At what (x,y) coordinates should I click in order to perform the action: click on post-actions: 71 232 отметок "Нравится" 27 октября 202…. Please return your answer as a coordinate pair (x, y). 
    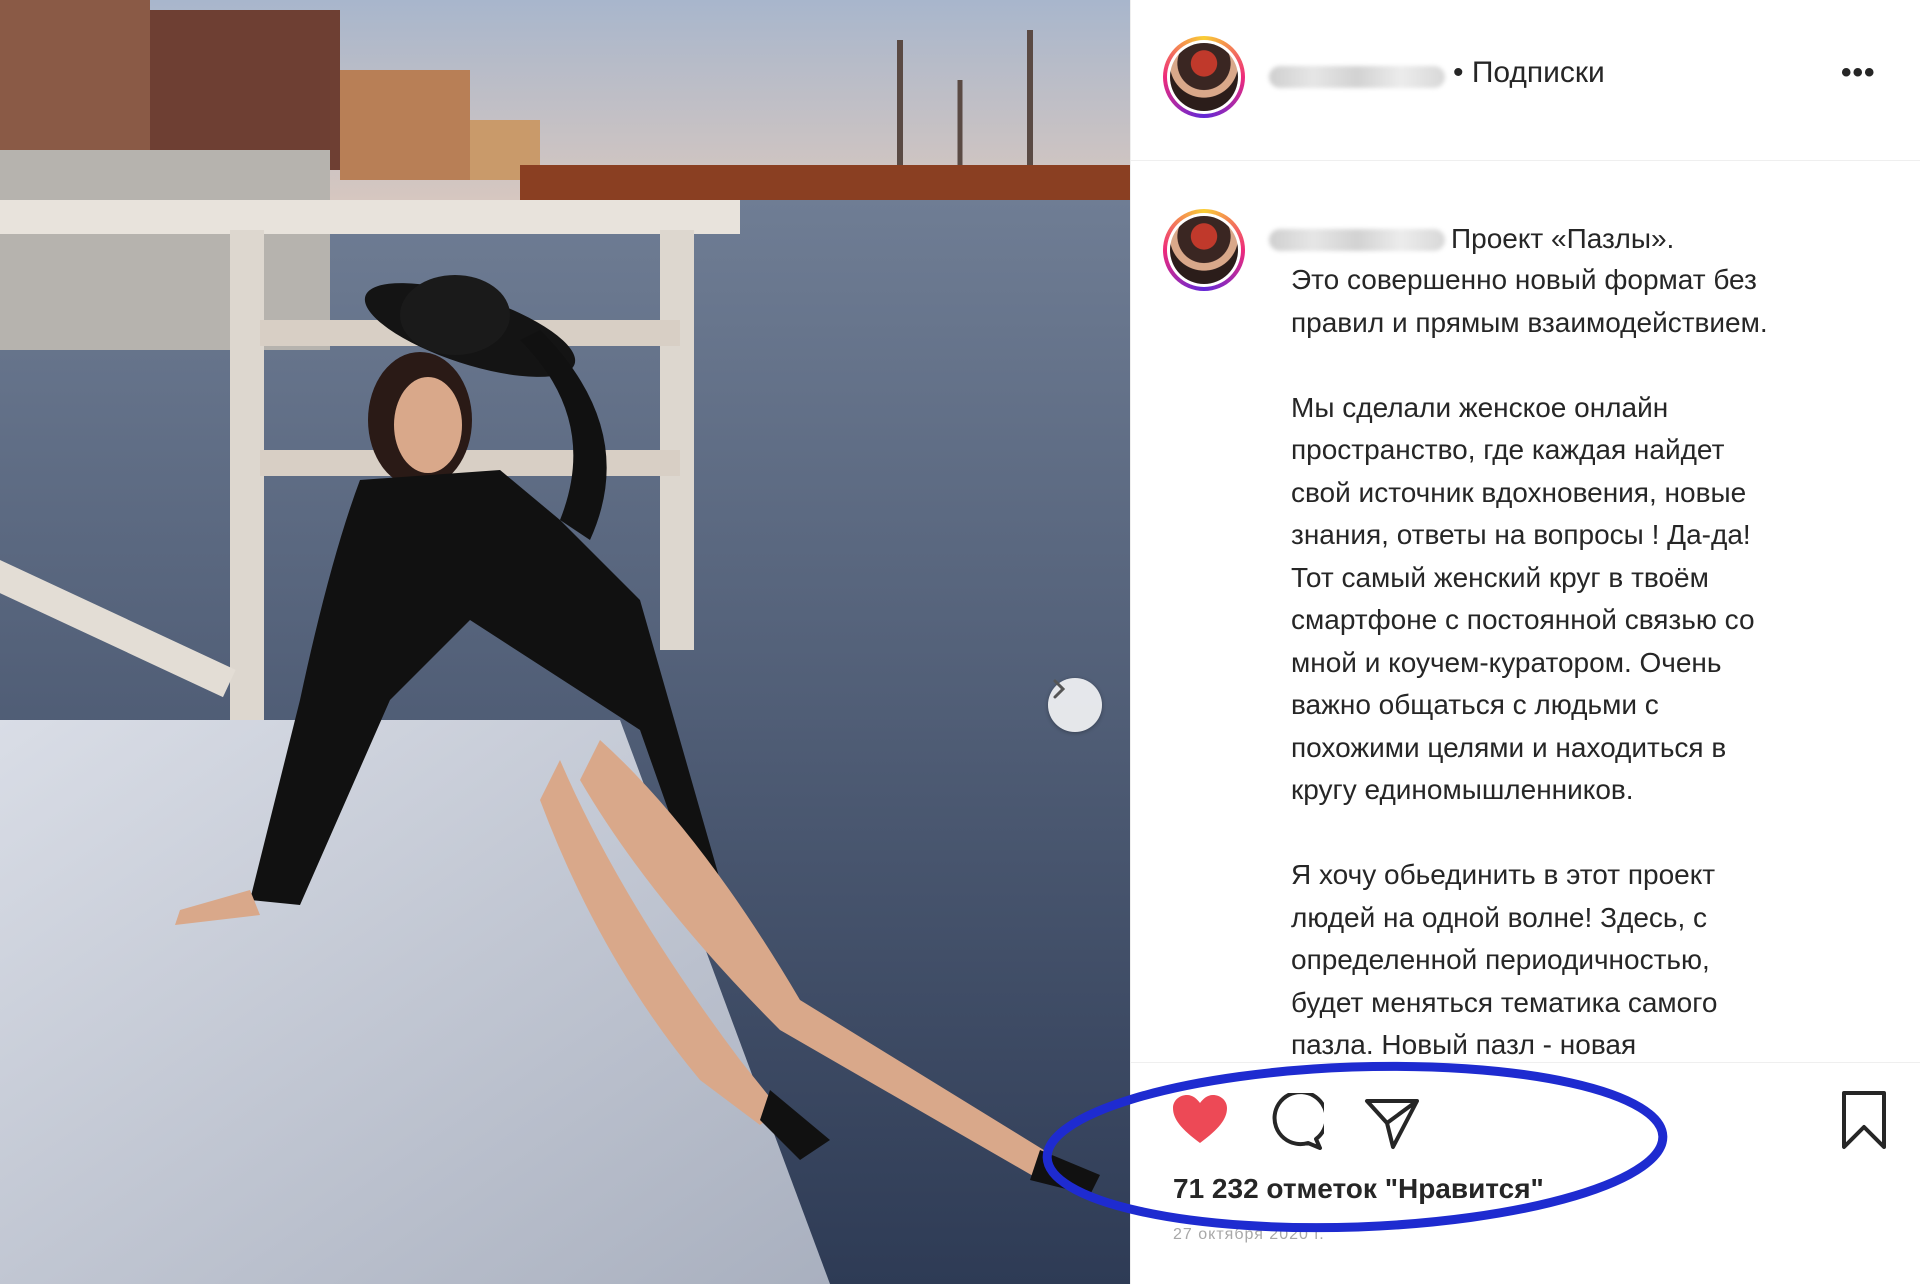
    Looking at the image, I should click on (1525, 1173).